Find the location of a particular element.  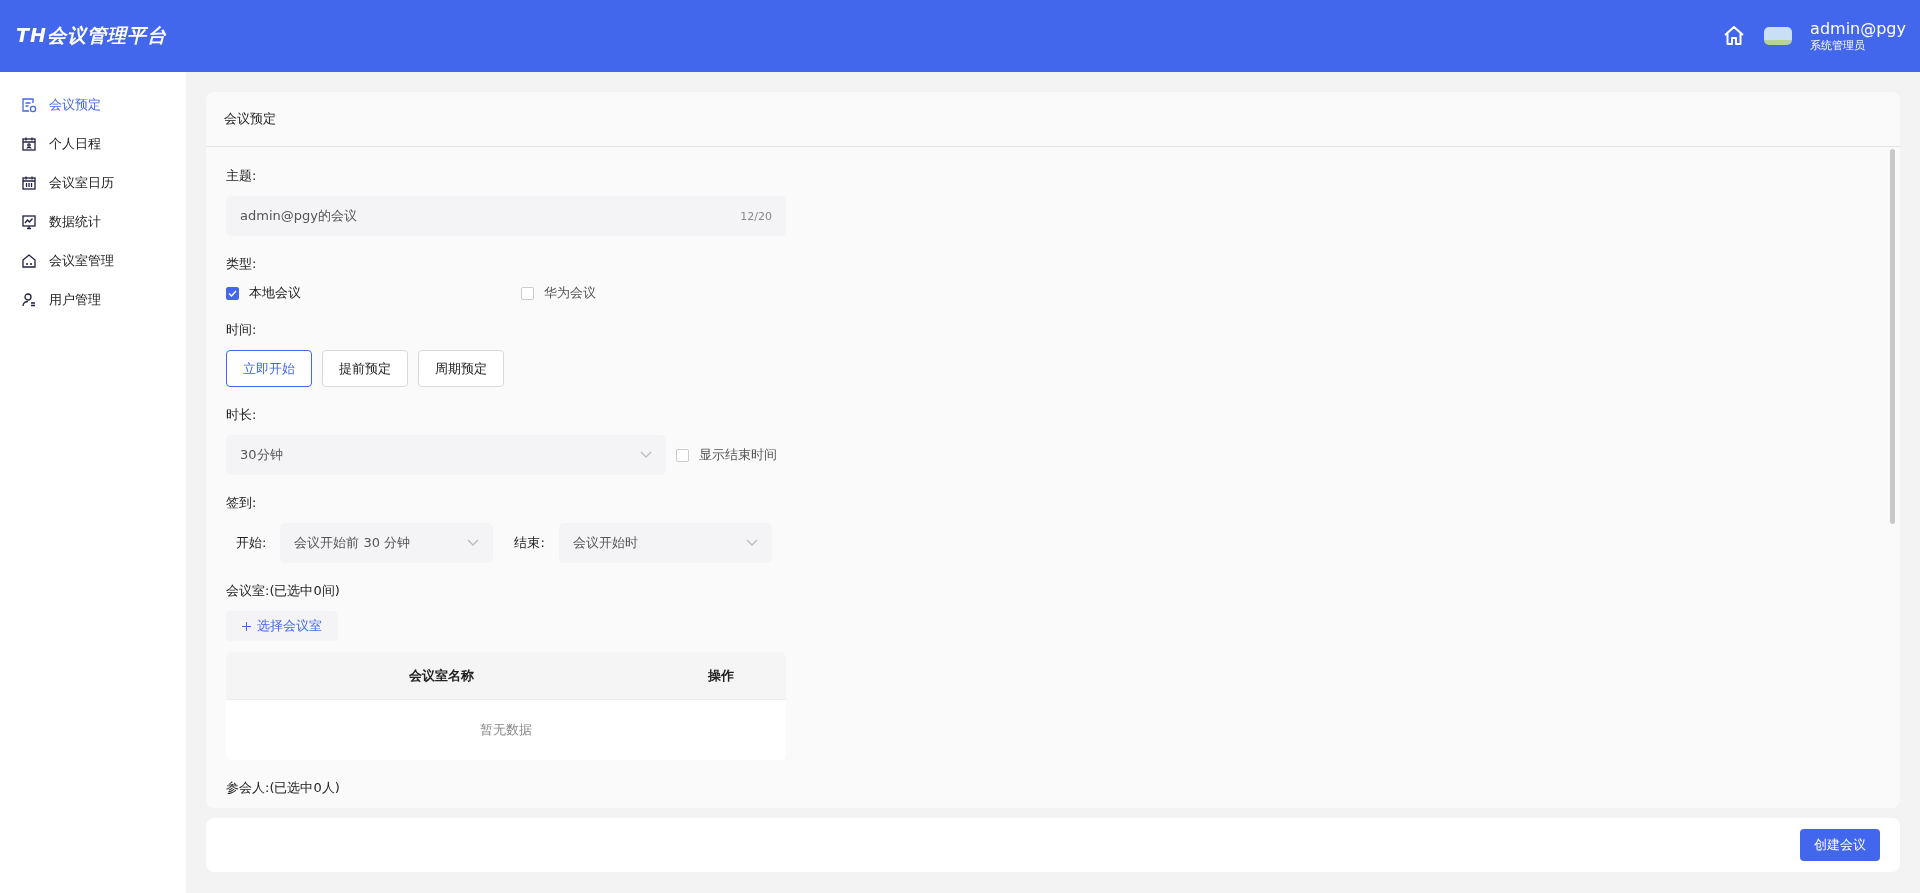

field-label: 签到: is located at coordinates (241, 503).